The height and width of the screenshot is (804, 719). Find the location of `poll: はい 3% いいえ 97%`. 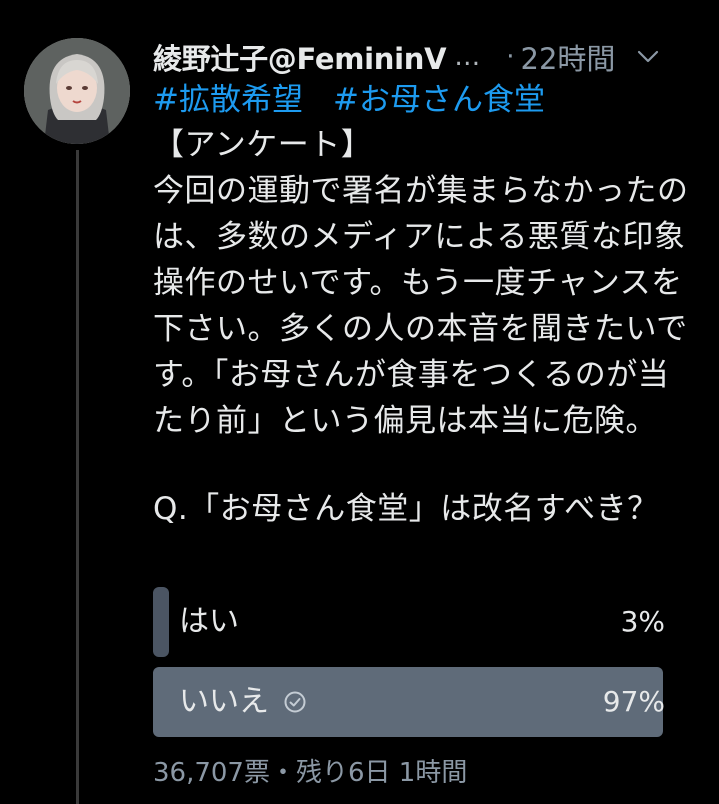

poll: はい 3% いいえ 97% is located at coordinates (416, 667).